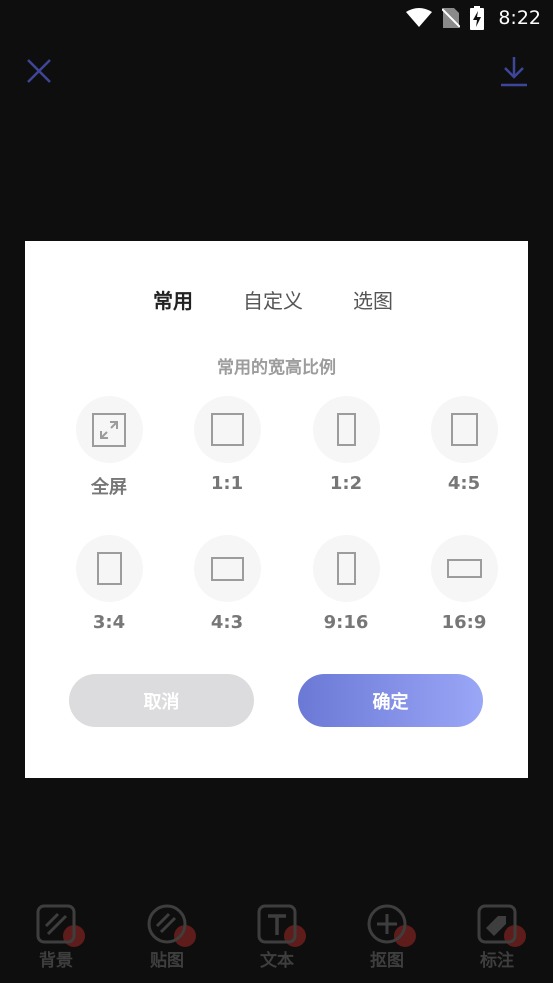  I want to click on toolbar-label: 背景, so click(56, 961).